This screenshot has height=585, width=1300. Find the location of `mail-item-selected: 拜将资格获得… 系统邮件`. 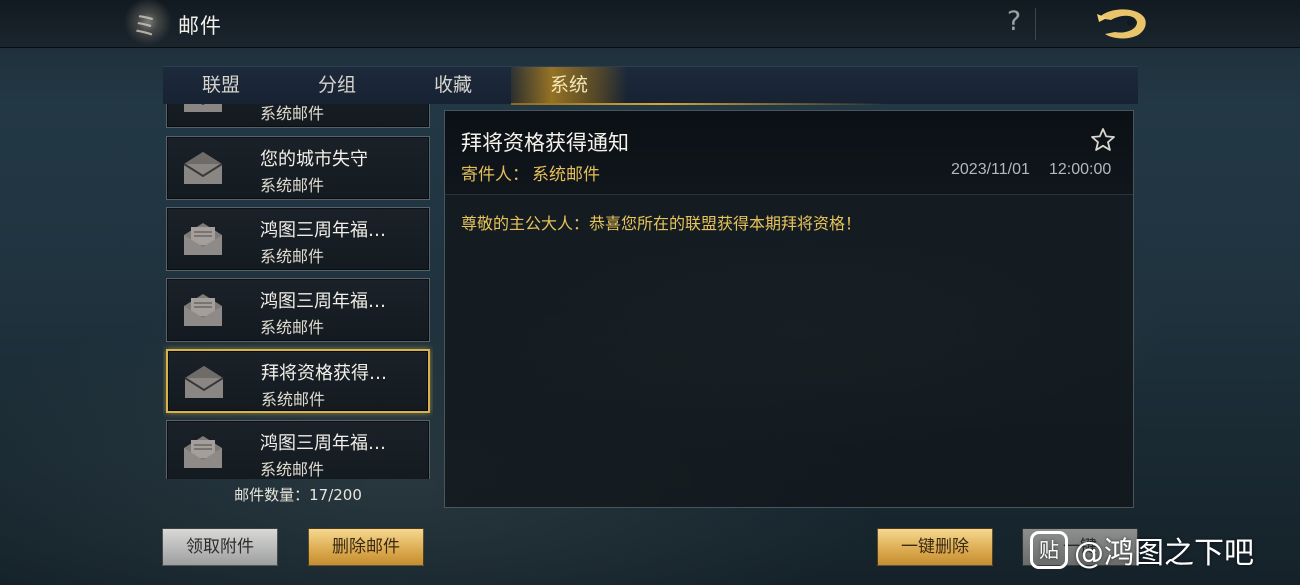

mail-item-selected: 拜将资格获得… 系统邮件 is located at coordinates (298, 381).